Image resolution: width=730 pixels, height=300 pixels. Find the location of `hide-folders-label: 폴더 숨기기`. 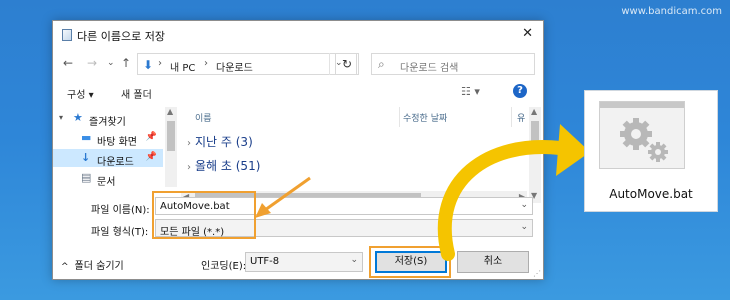

hide-folders-label: 폴더 숨기기 is located at coordinates (99, 266).